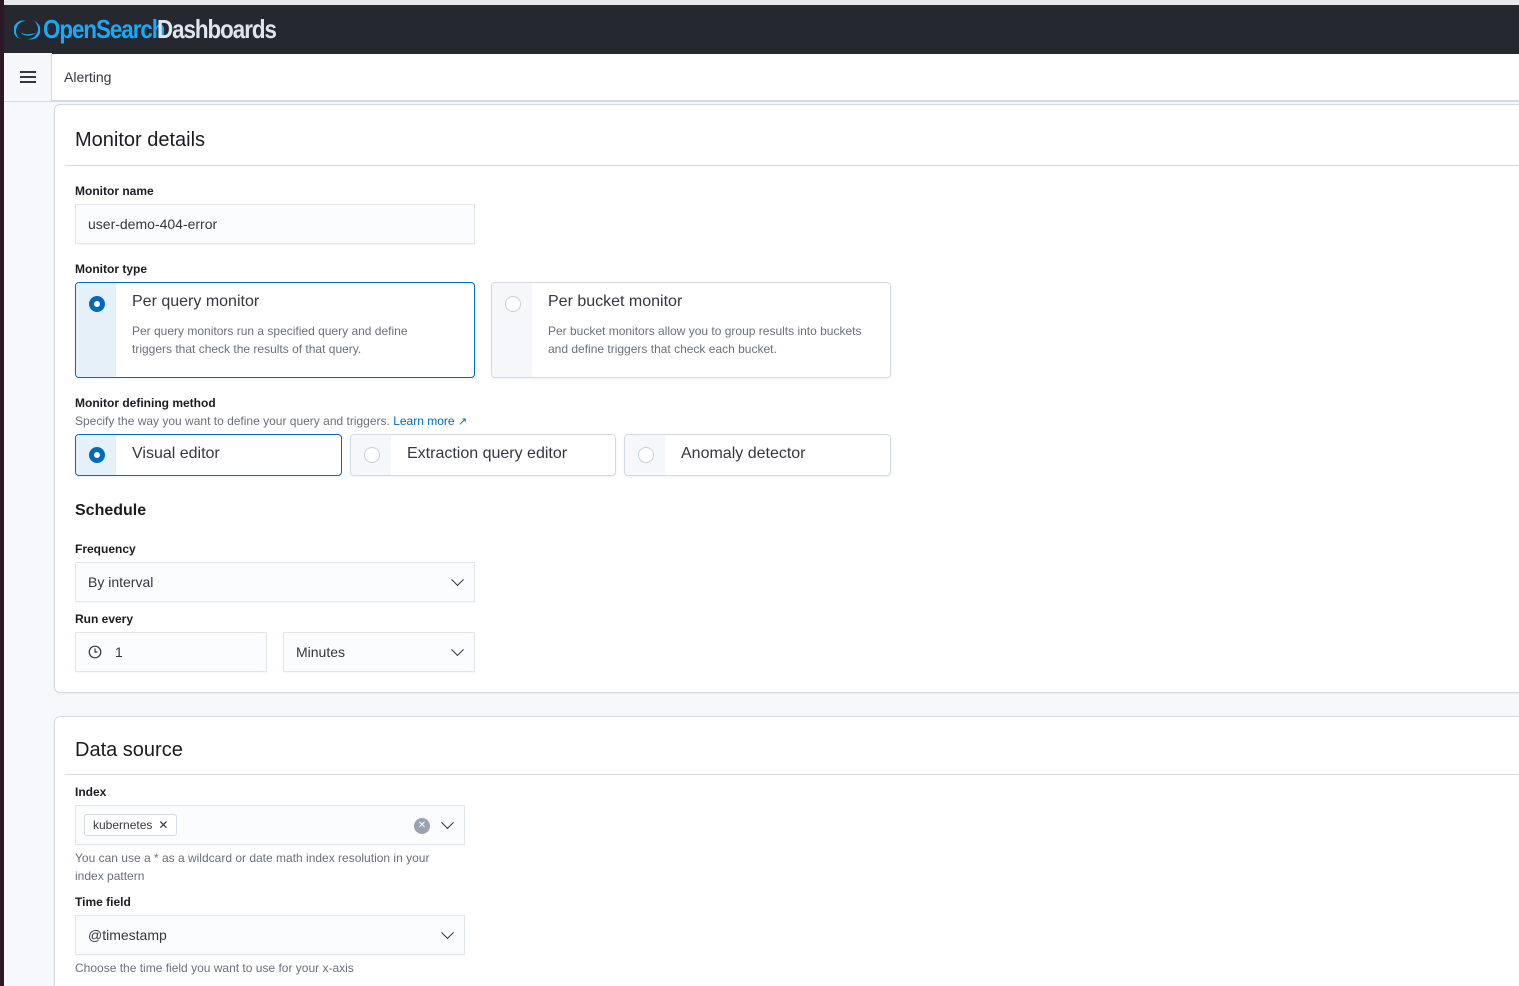  Describe the element at coordinates (119, 652) in the screenshot. I see `run-every-value: 1` at that location.